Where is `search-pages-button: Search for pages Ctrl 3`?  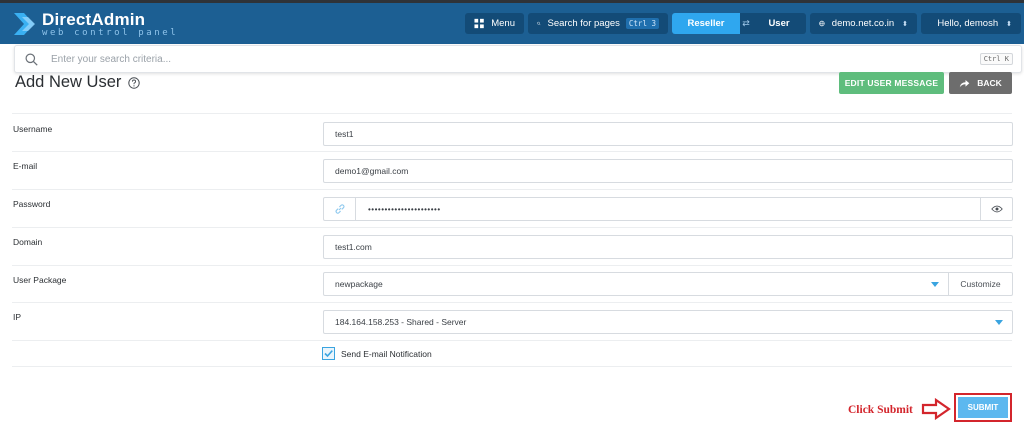
search-pages-button: Search for pages Ctrl 3 is located at coordinates (598, 23).